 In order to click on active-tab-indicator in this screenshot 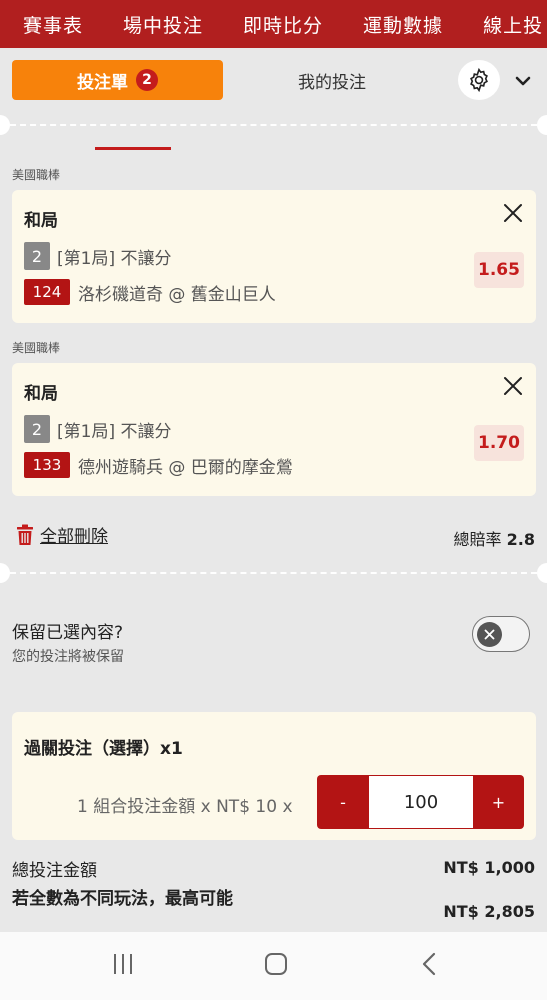, I will do `click(133, 148)`.